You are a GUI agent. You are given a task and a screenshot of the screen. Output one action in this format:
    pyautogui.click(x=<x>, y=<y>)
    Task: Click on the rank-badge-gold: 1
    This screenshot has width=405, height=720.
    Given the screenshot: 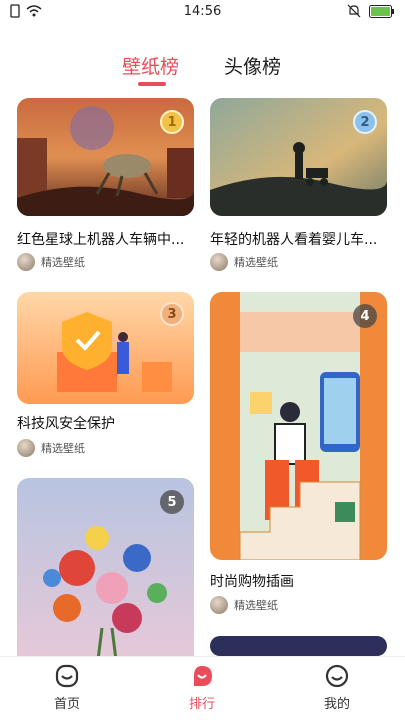 What is the action you would take?
    pyautogui.click(x=172, y=122)
    